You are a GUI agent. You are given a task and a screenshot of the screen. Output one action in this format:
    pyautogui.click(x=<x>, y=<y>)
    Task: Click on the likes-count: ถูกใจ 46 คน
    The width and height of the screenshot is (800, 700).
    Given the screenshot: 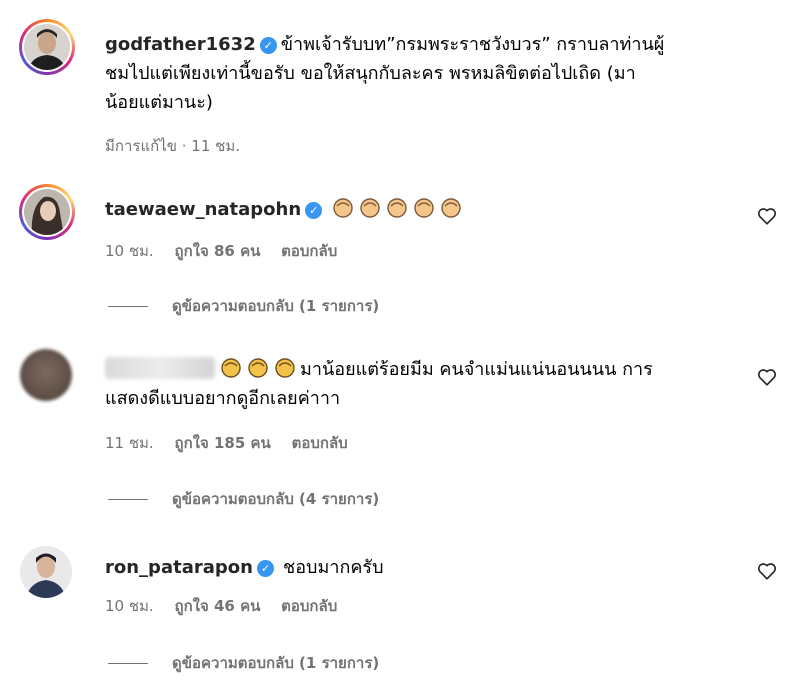 What is the action you would take?
    pyautogui.click(x=217, y=606)
    